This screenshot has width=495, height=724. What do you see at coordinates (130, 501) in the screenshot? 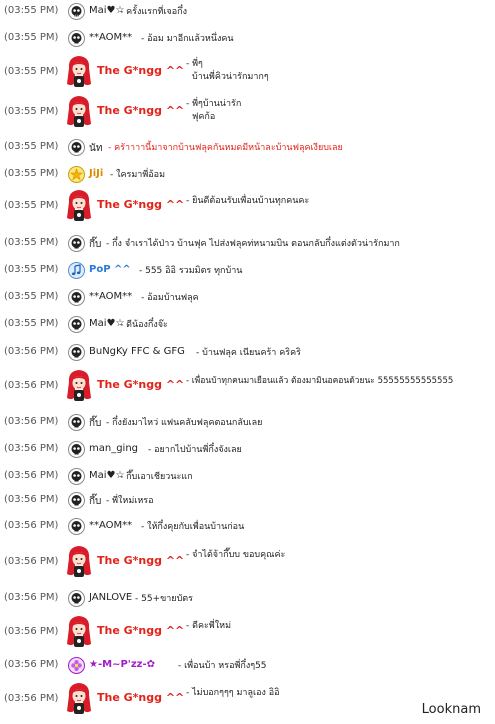
I see `message-text: - พี่ใหม่เหรอ` at bounding box center [130, 501].